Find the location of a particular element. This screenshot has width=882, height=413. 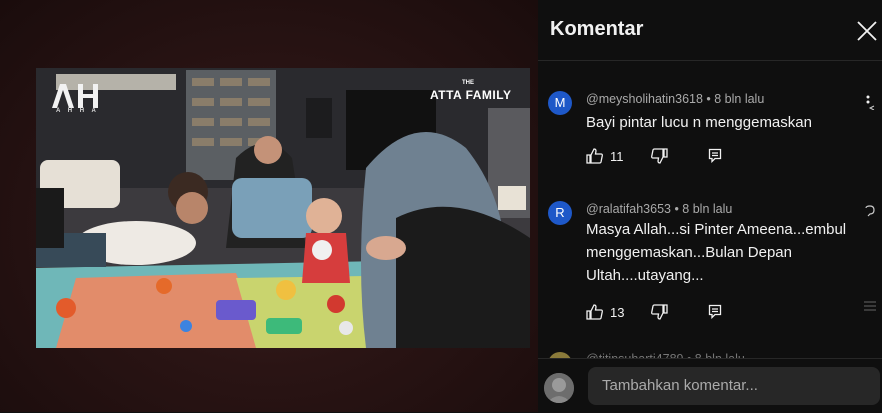

comment-text: Bayi pintar lucu n menggemaskan is located at coordinates (699, 122).